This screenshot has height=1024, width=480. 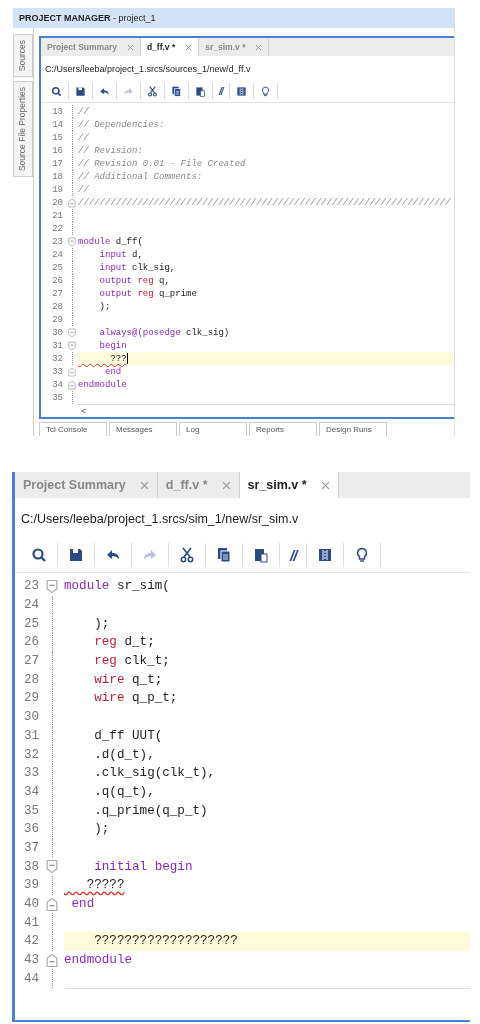 I want to click on code-line: input clk_sig,, so click(x=137, y=267).